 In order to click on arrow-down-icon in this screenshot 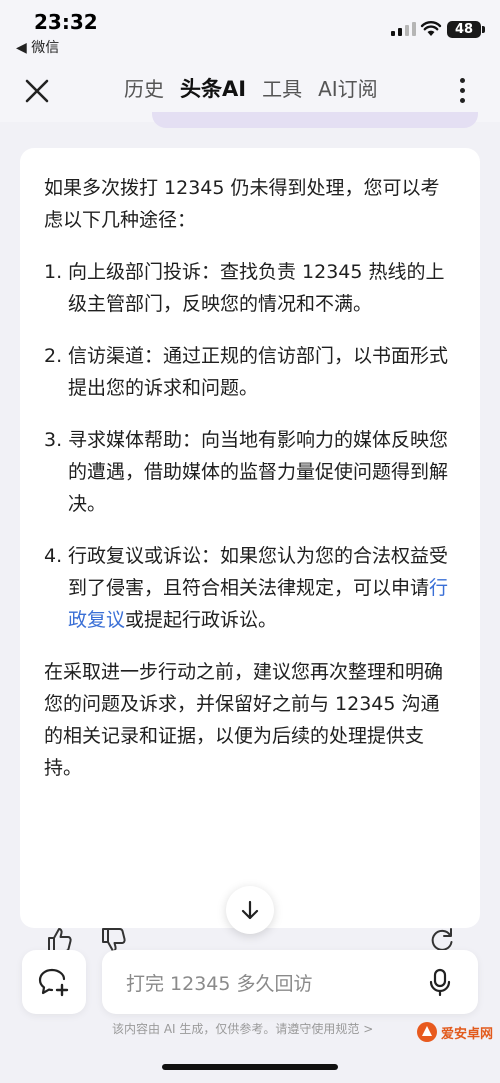, I will do `click(250, 910)`.